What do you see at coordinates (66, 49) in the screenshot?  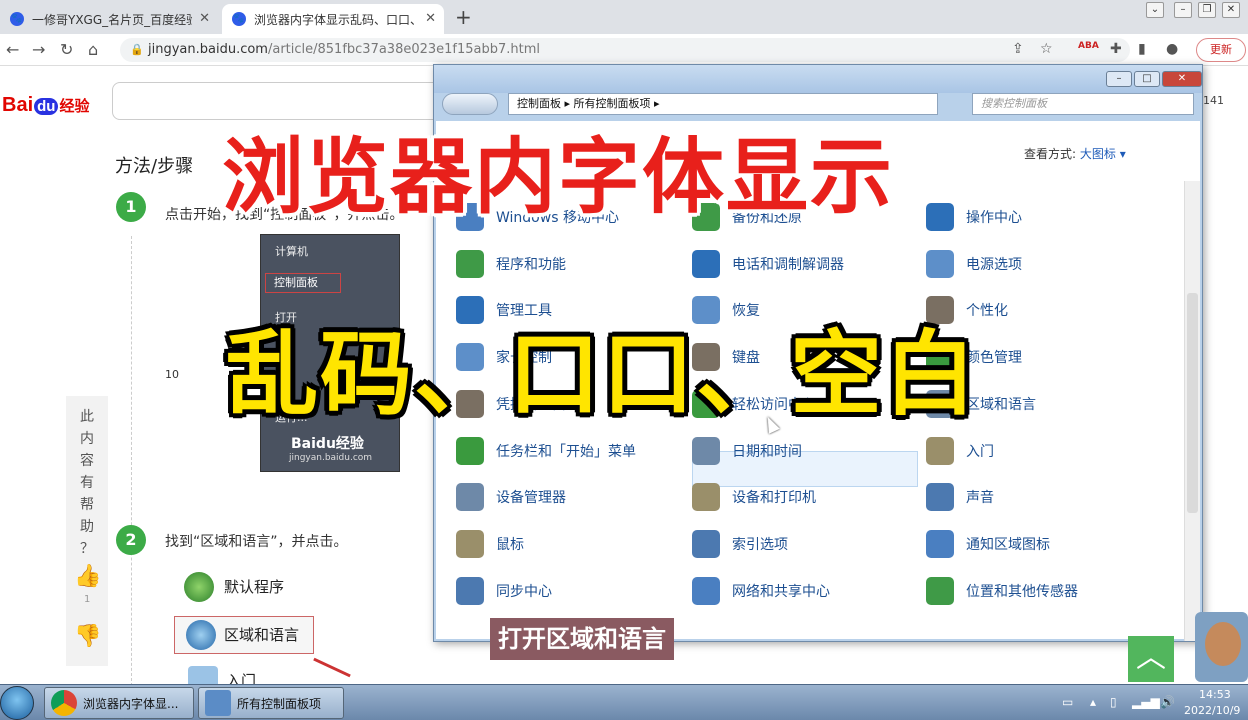 I see `reload-icon: ↻` at bounding box center [66, 49].